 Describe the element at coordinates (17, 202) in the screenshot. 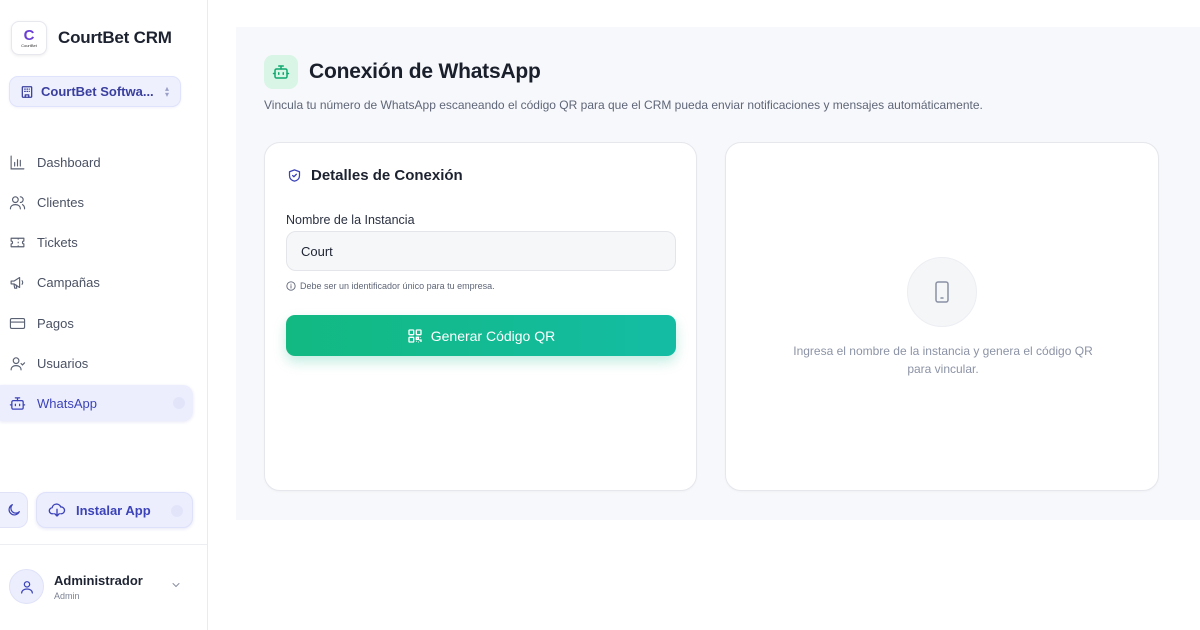

I see `users-icon` at that location.